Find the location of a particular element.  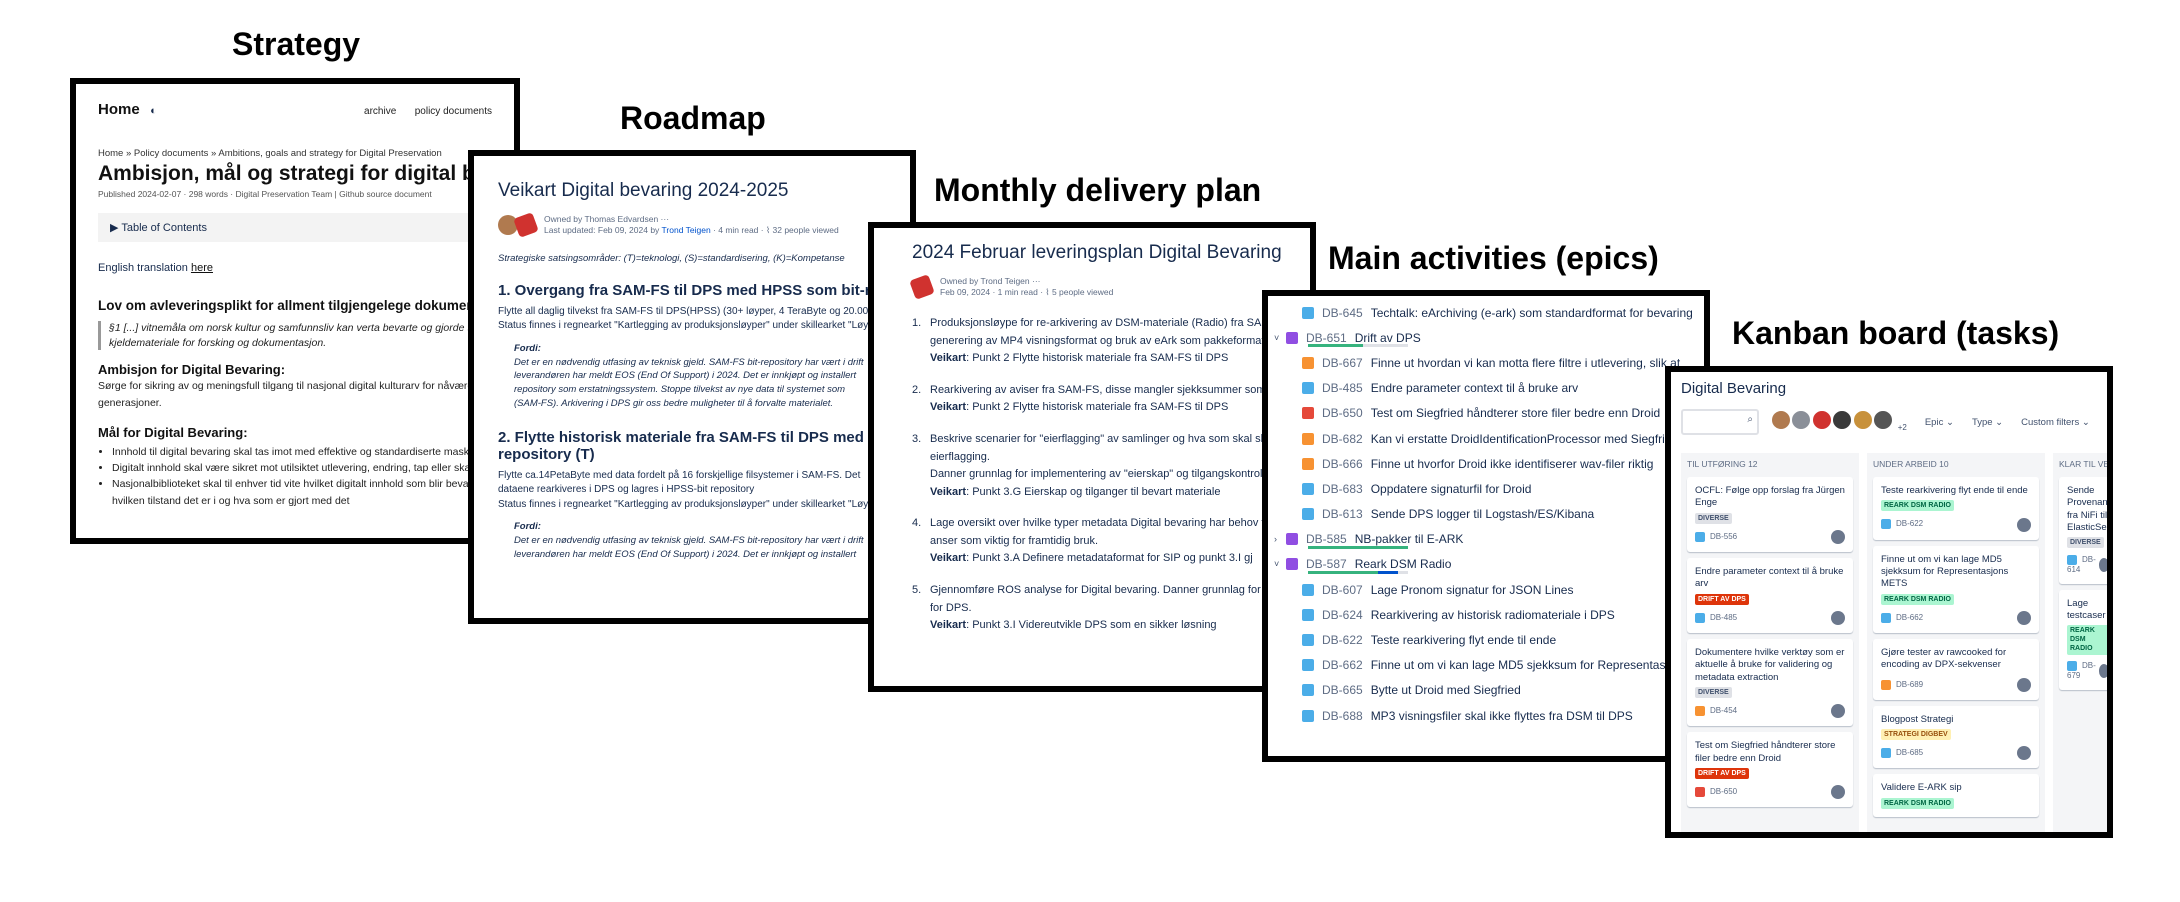

more-avatars: +2 is located at coordinates (1902, 427).